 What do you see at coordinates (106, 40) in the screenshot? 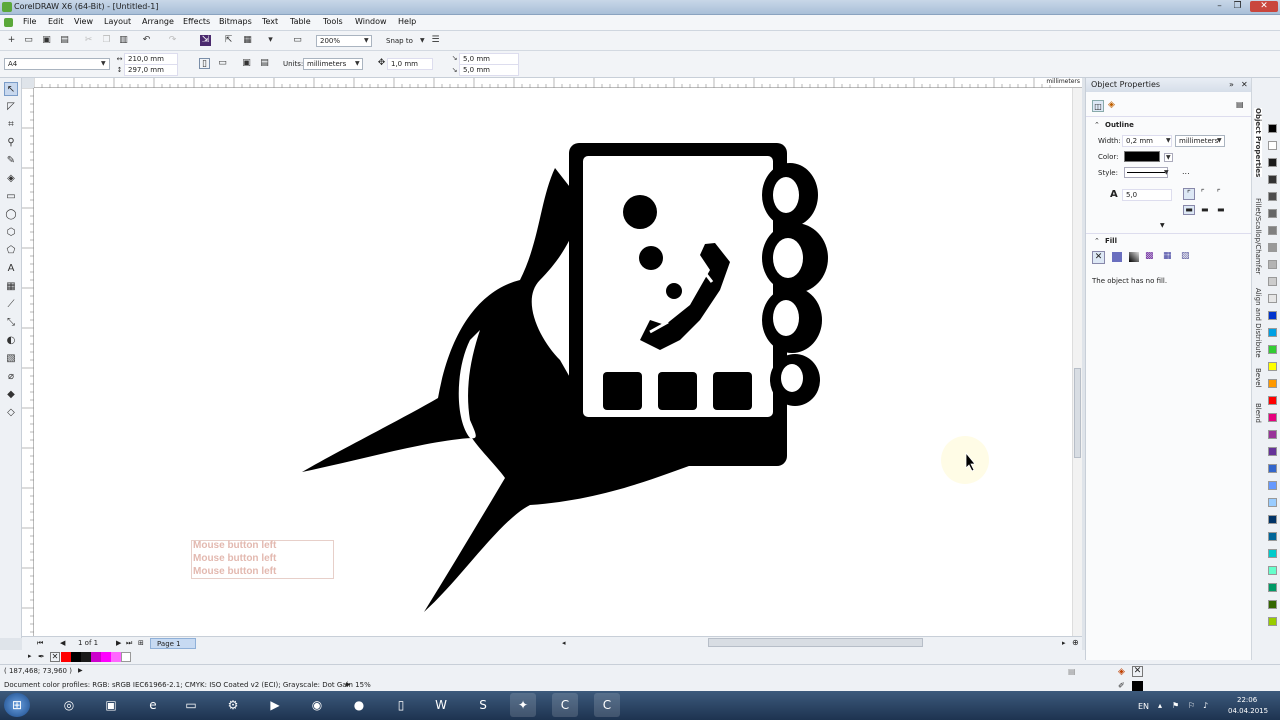
I see `copy-icon: ❐` at bounding box center [106, 40].